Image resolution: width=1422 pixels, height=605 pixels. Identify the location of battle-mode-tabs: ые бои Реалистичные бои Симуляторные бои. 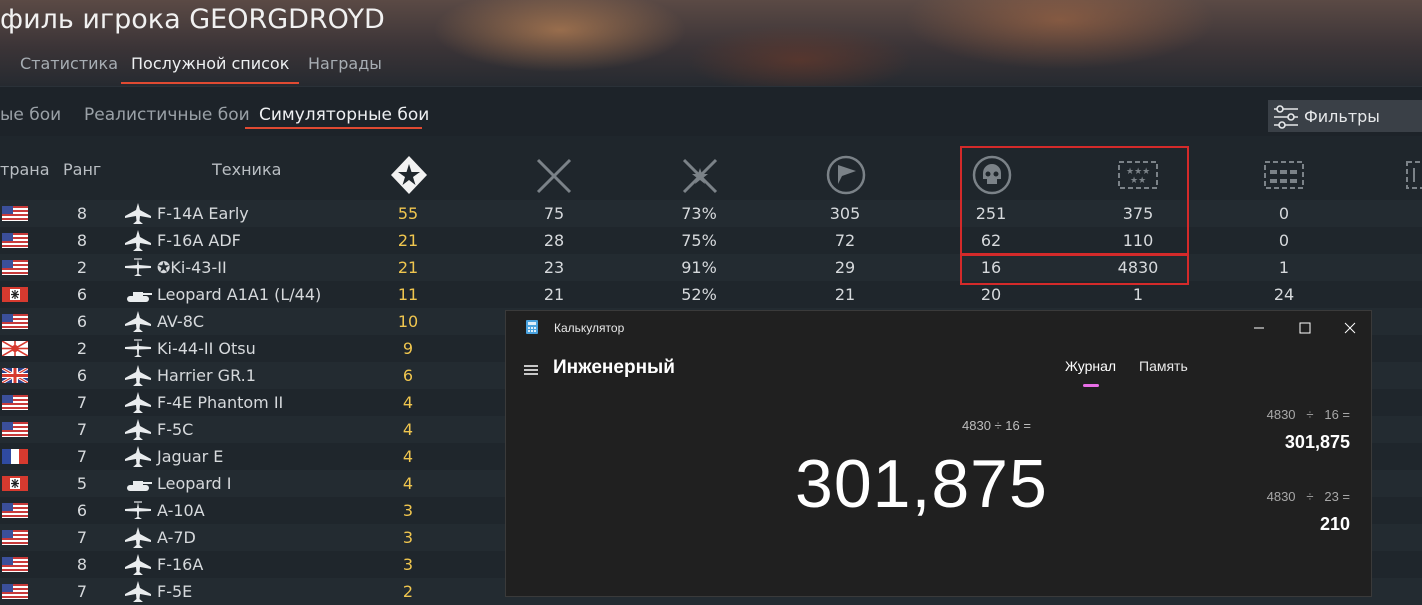
(711, 111).